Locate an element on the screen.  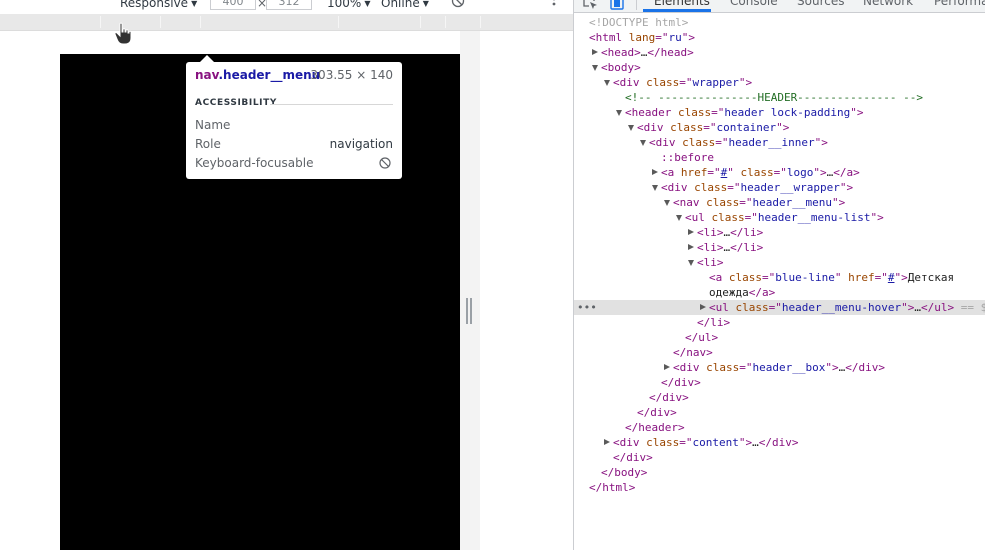
tab-elements: Elements is located at coordinates (682, 4).